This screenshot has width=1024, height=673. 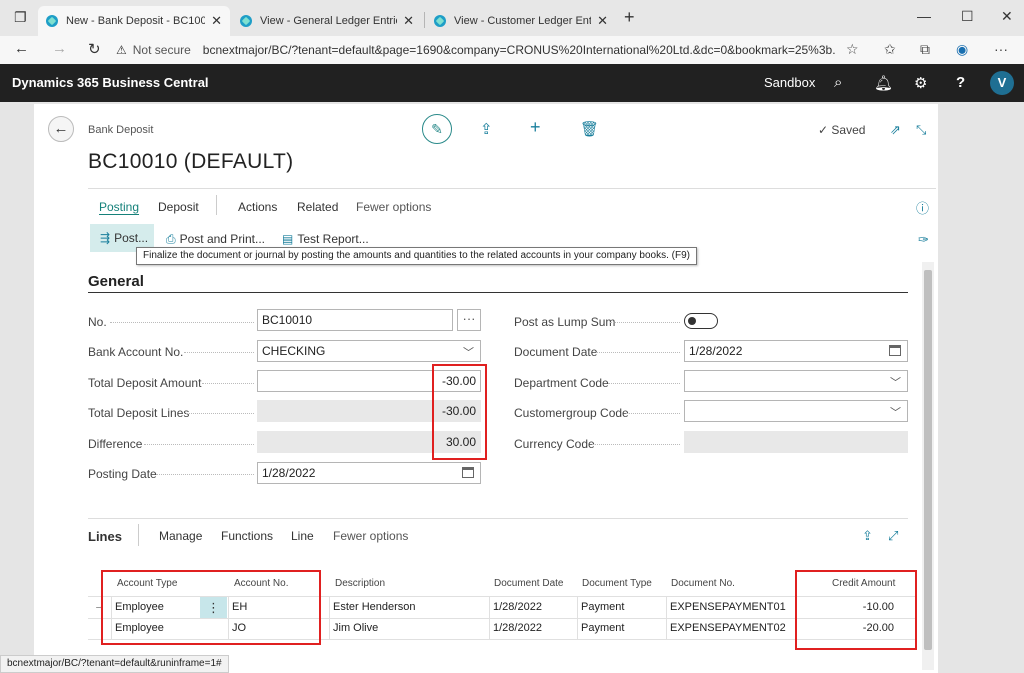 What do you see at coordinates (703, 583) in the screenshot?
I see `col-document-no: Document No.` at bounding box center [703, 583].